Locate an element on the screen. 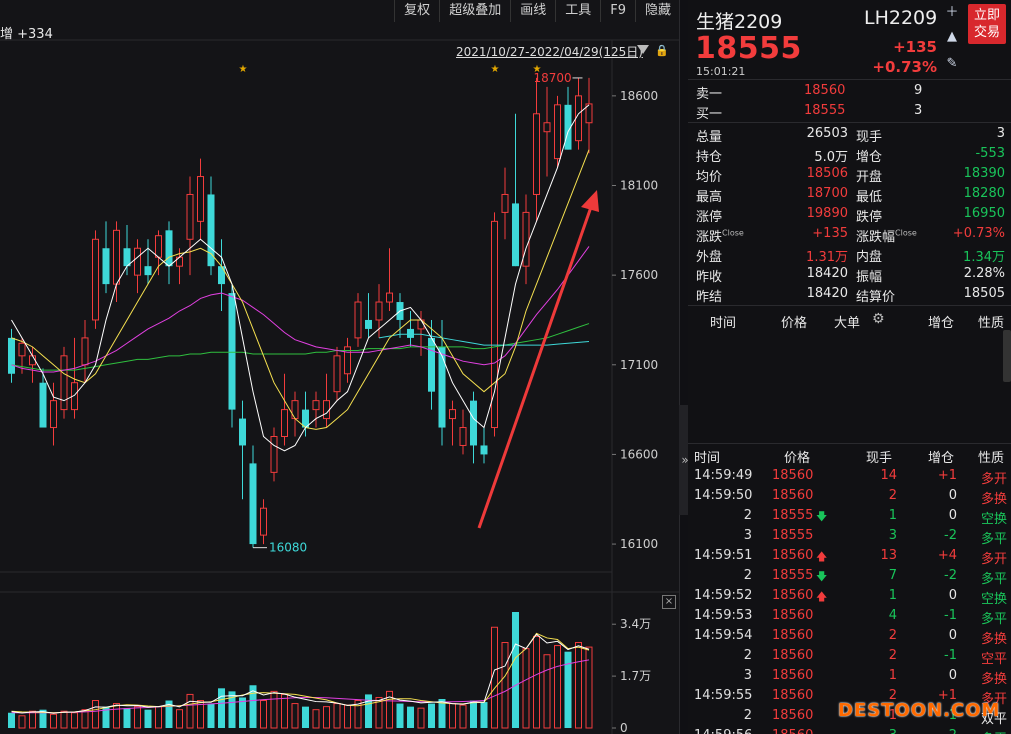  big-order-col-big: 大单 is located at coordinates (847, 321).